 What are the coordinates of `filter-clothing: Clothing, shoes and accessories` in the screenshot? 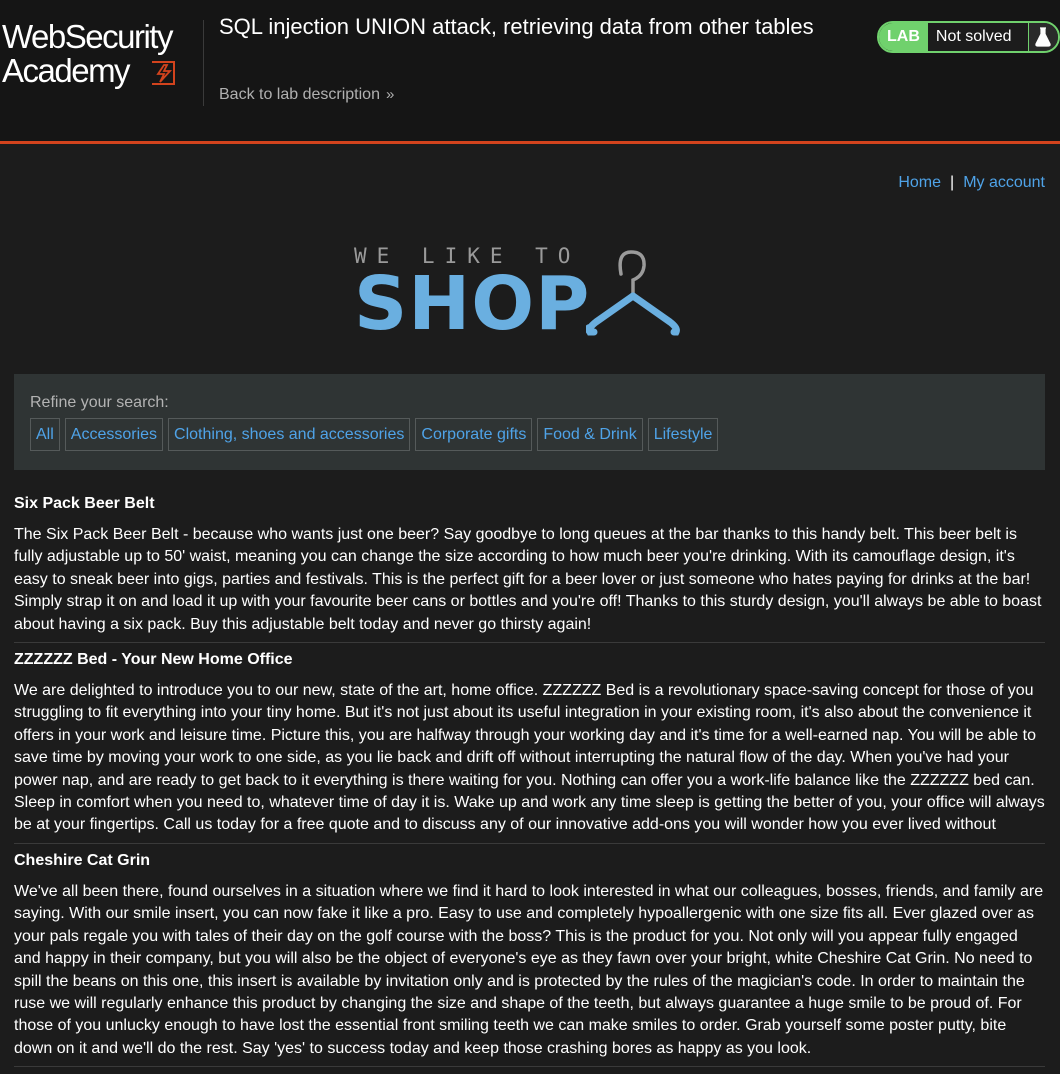 It's located at (289, 434).